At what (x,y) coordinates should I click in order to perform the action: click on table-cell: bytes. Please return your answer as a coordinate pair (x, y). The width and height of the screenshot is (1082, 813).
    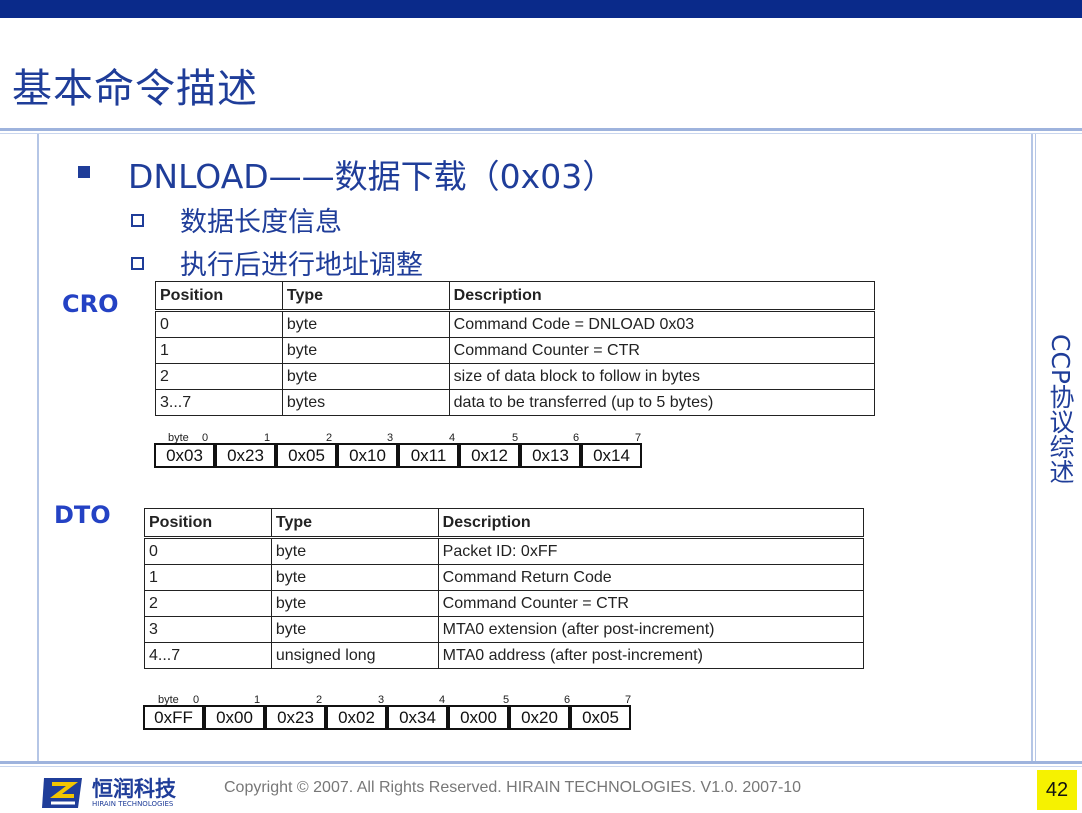
    Looking at the image, I should click on (365, 402).